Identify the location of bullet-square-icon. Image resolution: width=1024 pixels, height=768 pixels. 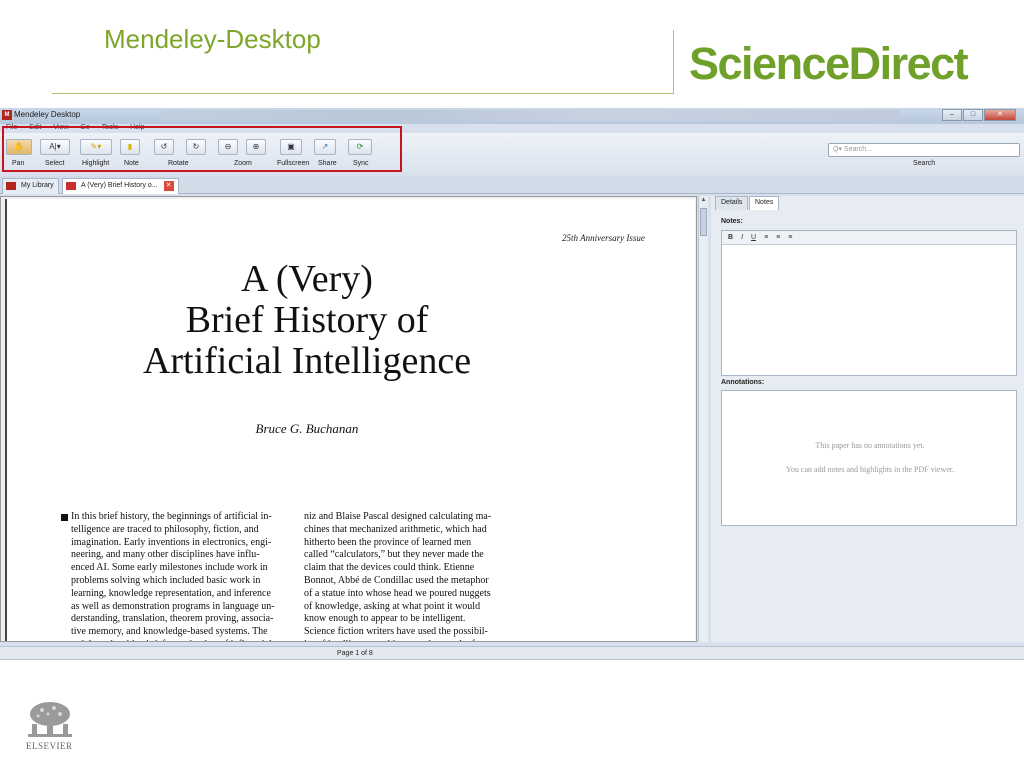
(64, 517).